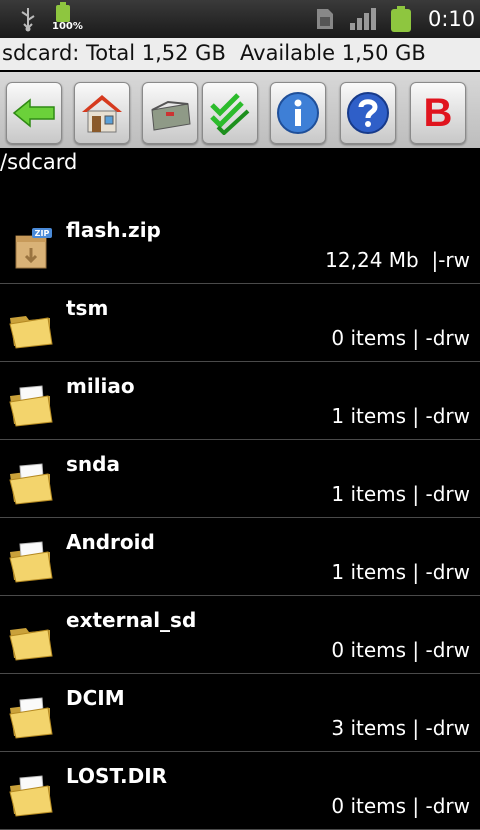  I want to click on status-bar: 100% 0:10, so click(240, 19).